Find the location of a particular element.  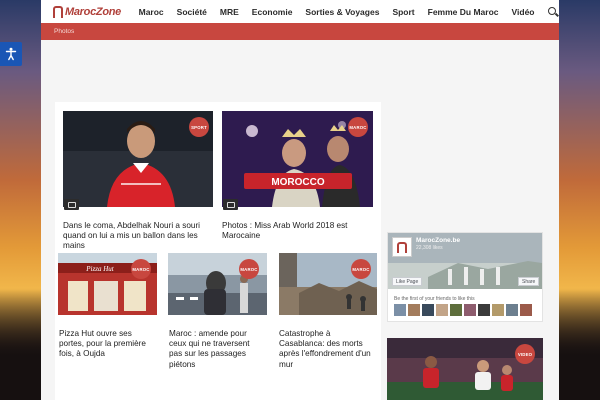

nav-item-sorties-voyages: Sorties & Voyages is located at coordinates (342, 12).